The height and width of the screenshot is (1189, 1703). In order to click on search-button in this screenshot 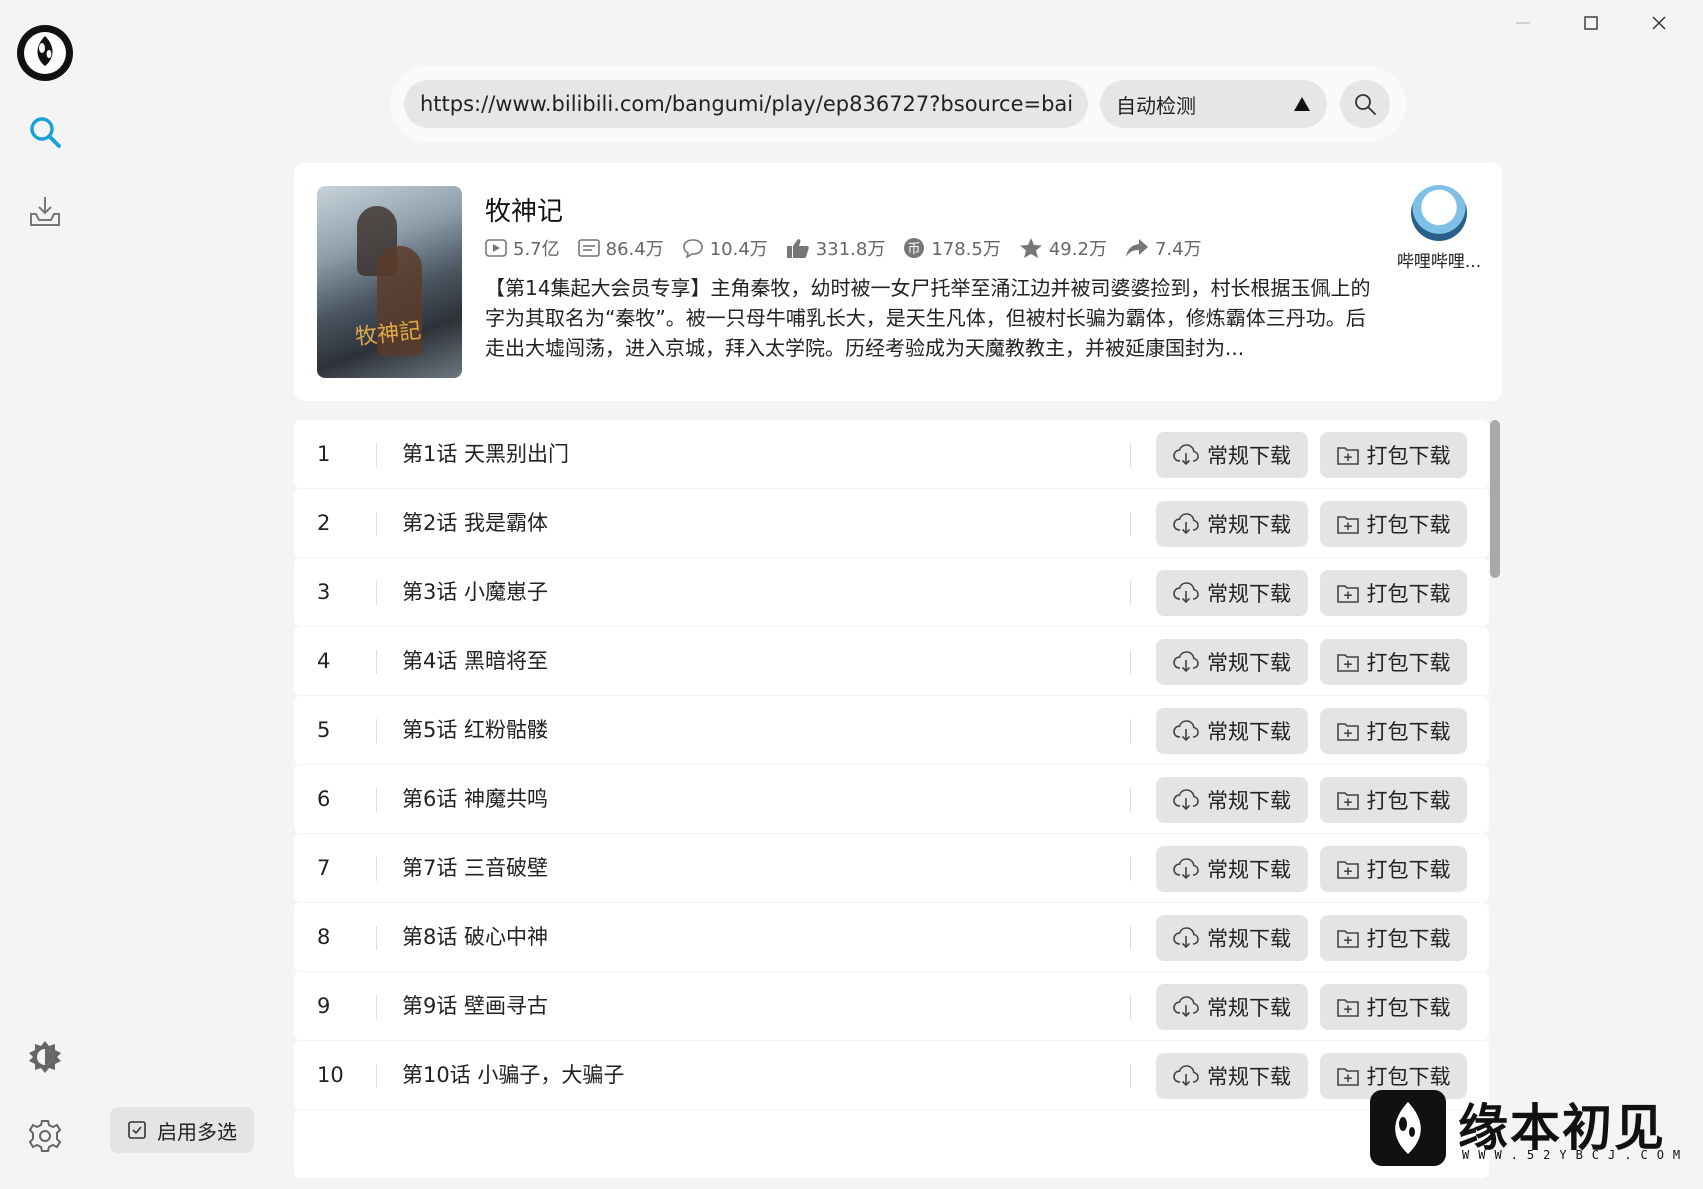, I will do `click(1365, 104)`.